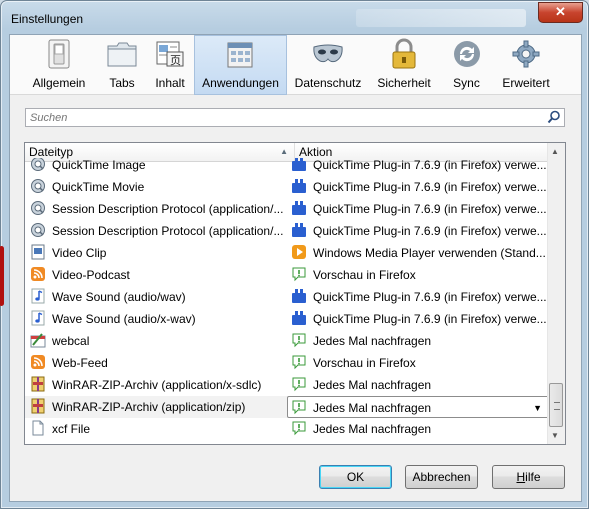 Image resolution: width=589 pixels, height=509 pixels. Describe the element at coordinates (241, 54) in the screenshot. I see `applications-icon` at that location.